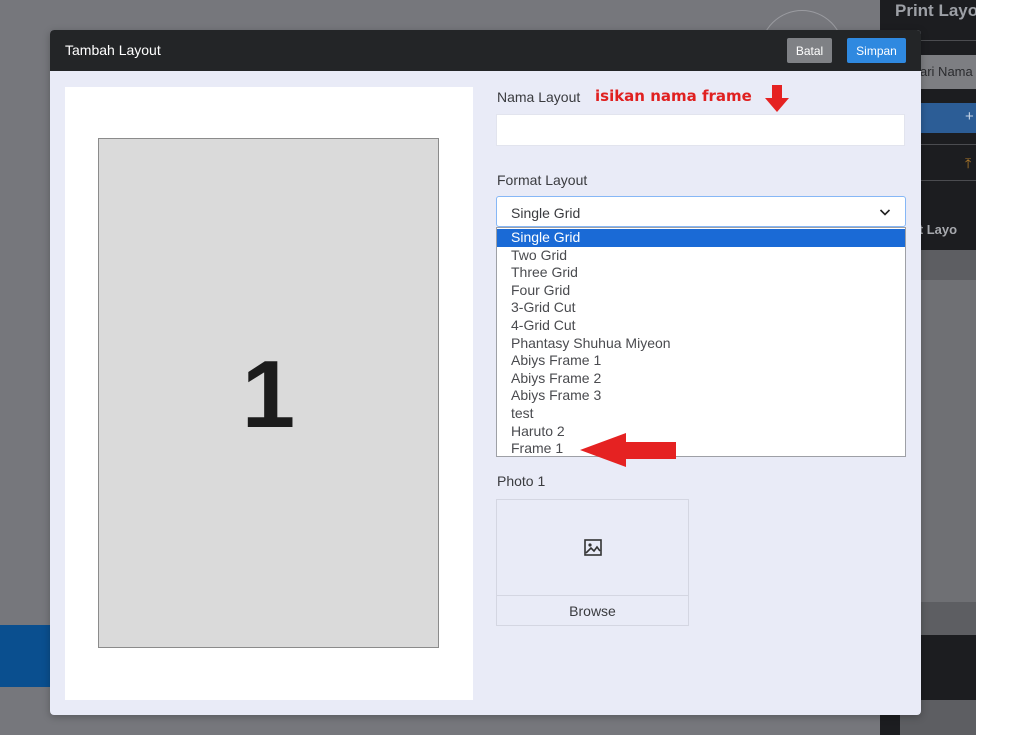 The image size is (1024, 735). I want to click on format-option-haruto-2: Haruto 2, so click(701, 432).